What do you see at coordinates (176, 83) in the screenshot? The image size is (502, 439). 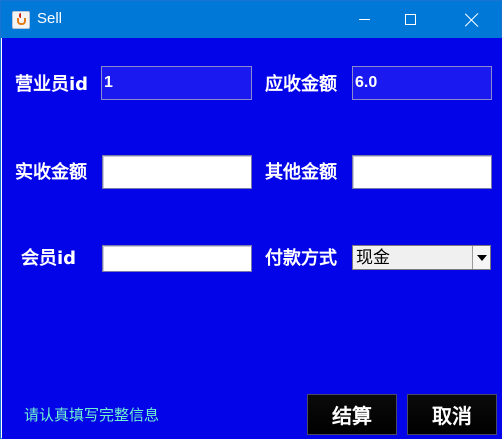 I see `salesperson-id-field: 1` at bounding box center [176, 83].